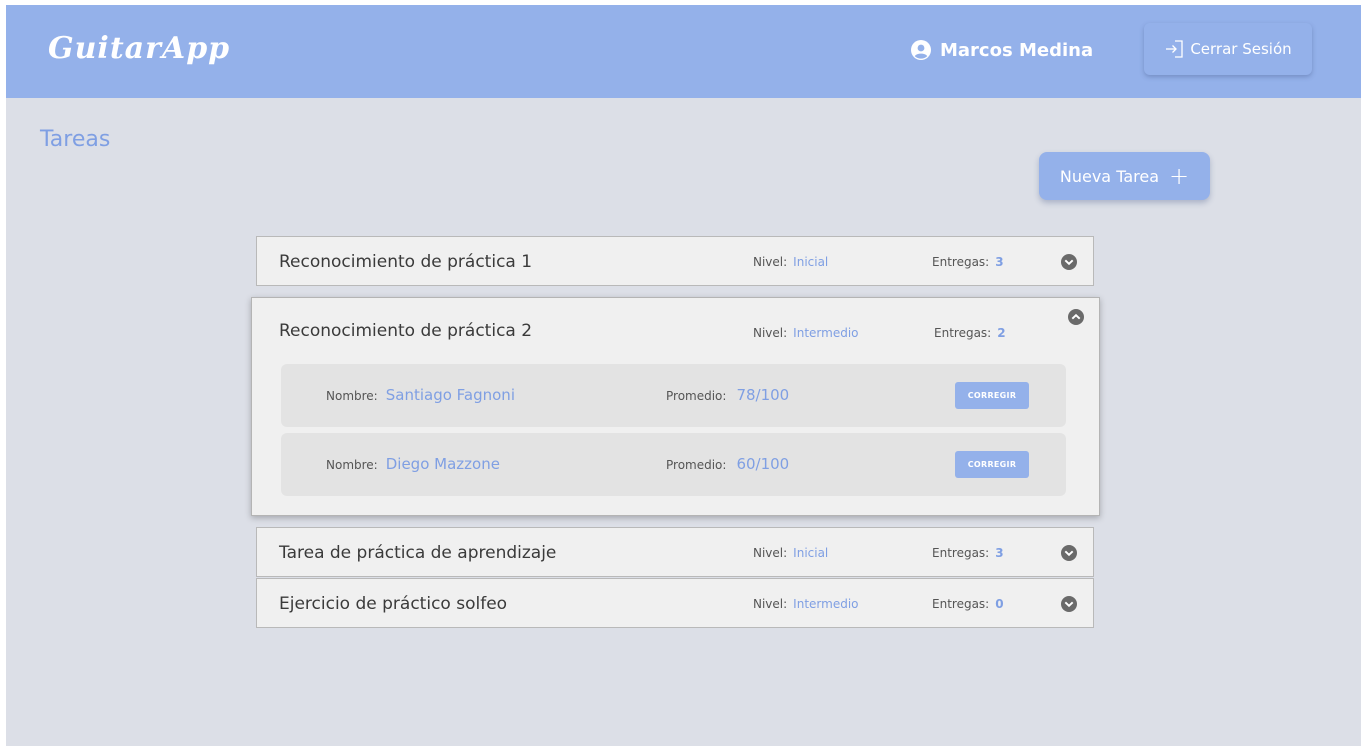  I want to click on new-task-button: Nueva Tarea +, so click(1124, 176).